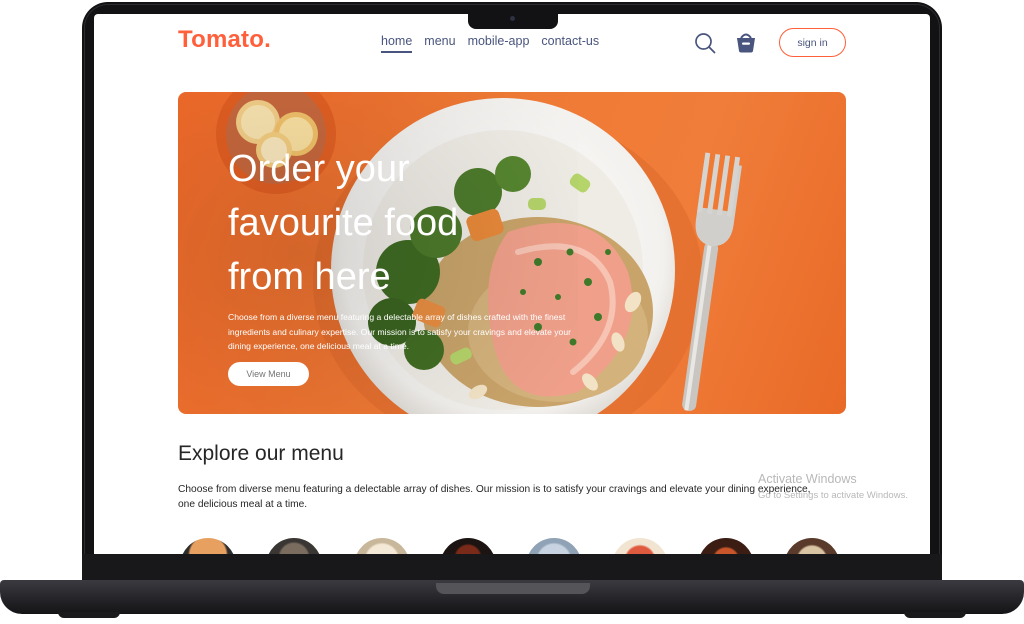 The width and height of the screenshot is (1024, 624). Describe the element at coordinates (705, 43) in the screenshot. I see `search-icon` at that location.